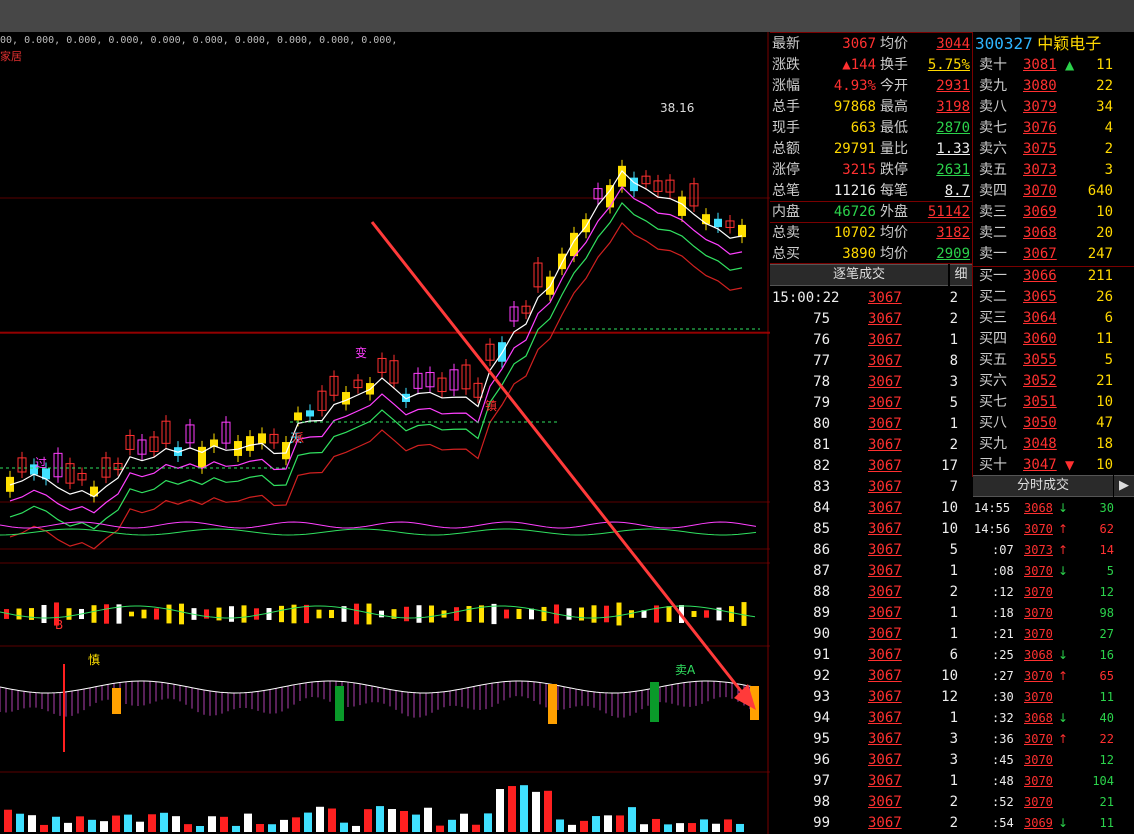 The height and width of the screenshot is (834, 1134). I want to click on sell-level-row: 卖九 3080 22, so click(1056, 86).